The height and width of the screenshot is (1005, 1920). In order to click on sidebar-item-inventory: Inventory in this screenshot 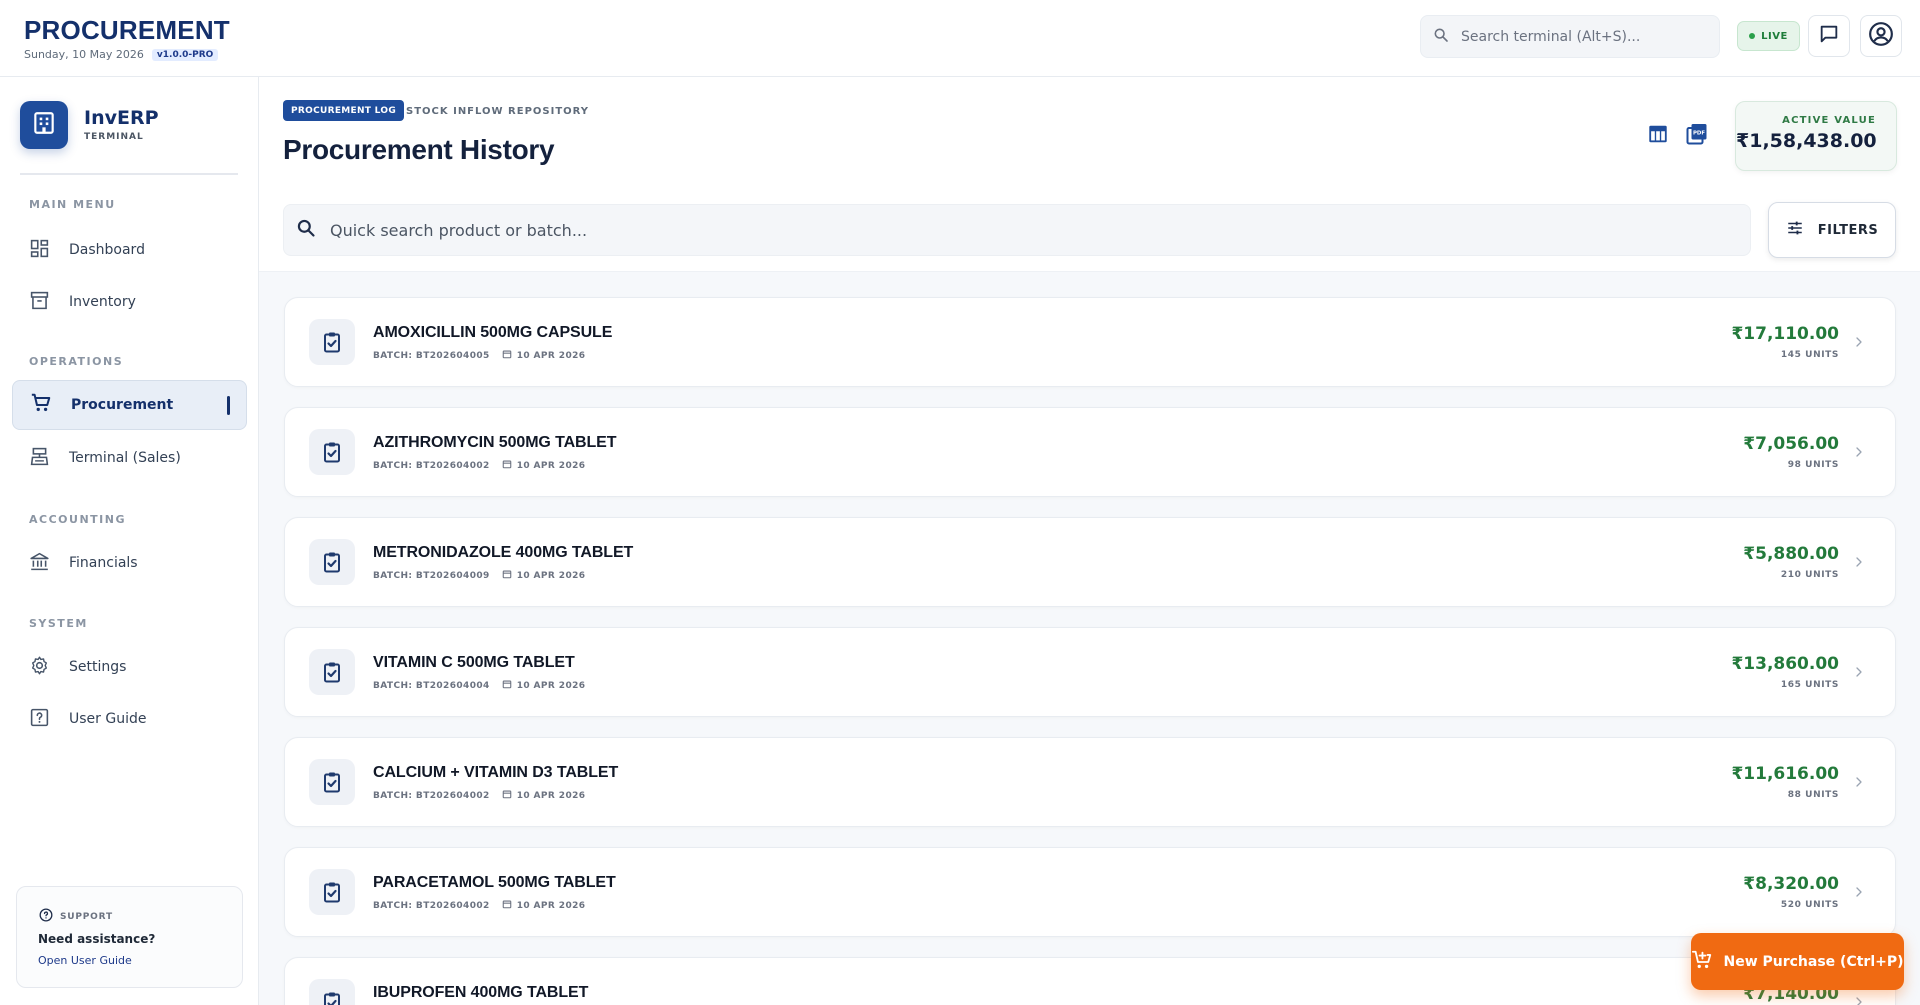, I will do `click(129, 302)`.